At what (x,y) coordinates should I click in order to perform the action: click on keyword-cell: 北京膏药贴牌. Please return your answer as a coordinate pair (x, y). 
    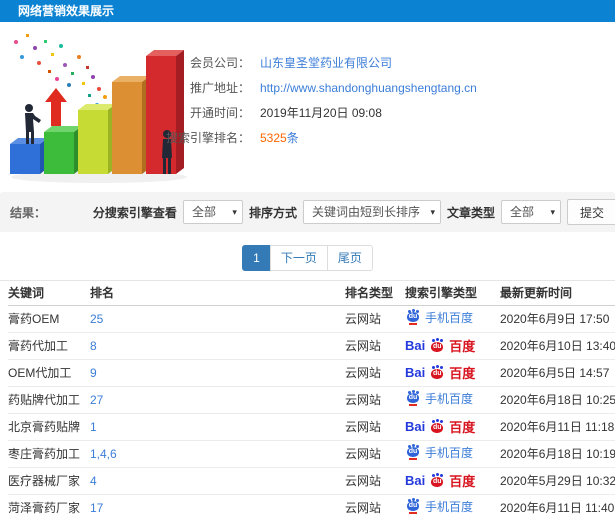
    Looking at the image, I should click on (49, 427).